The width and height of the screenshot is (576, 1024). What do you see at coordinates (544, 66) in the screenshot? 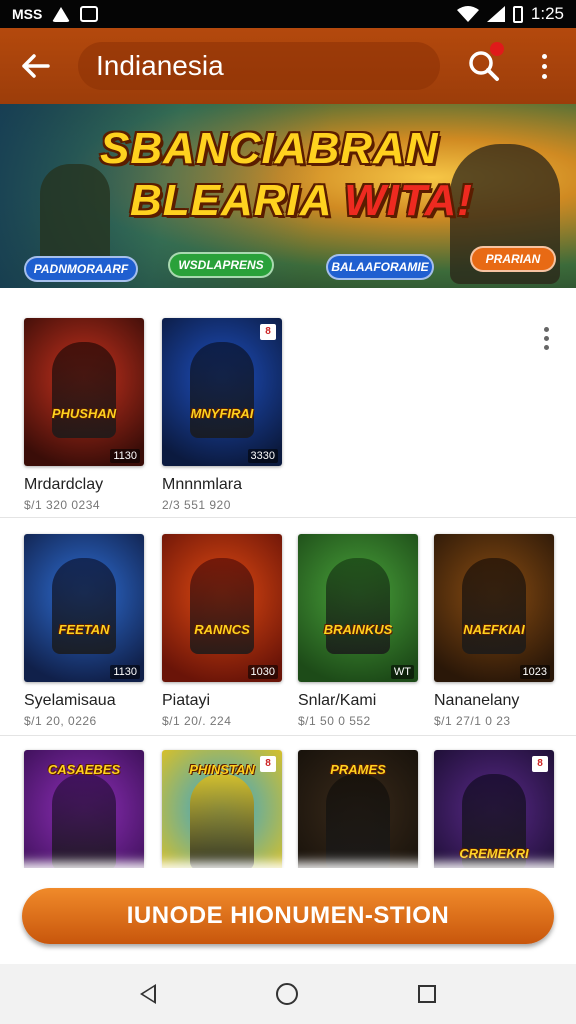
I see `overflow-menu-icon` at bounding box center [544, 66].